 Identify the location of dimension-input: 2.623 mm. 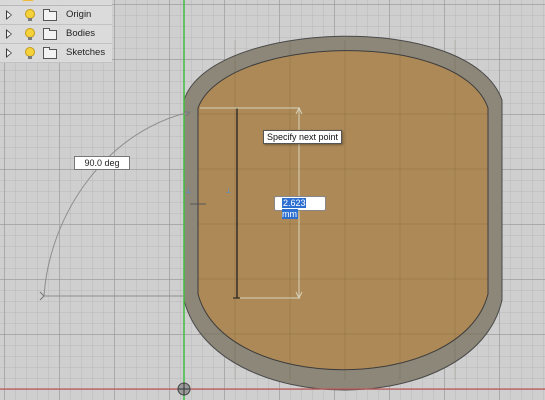
(303, 208).